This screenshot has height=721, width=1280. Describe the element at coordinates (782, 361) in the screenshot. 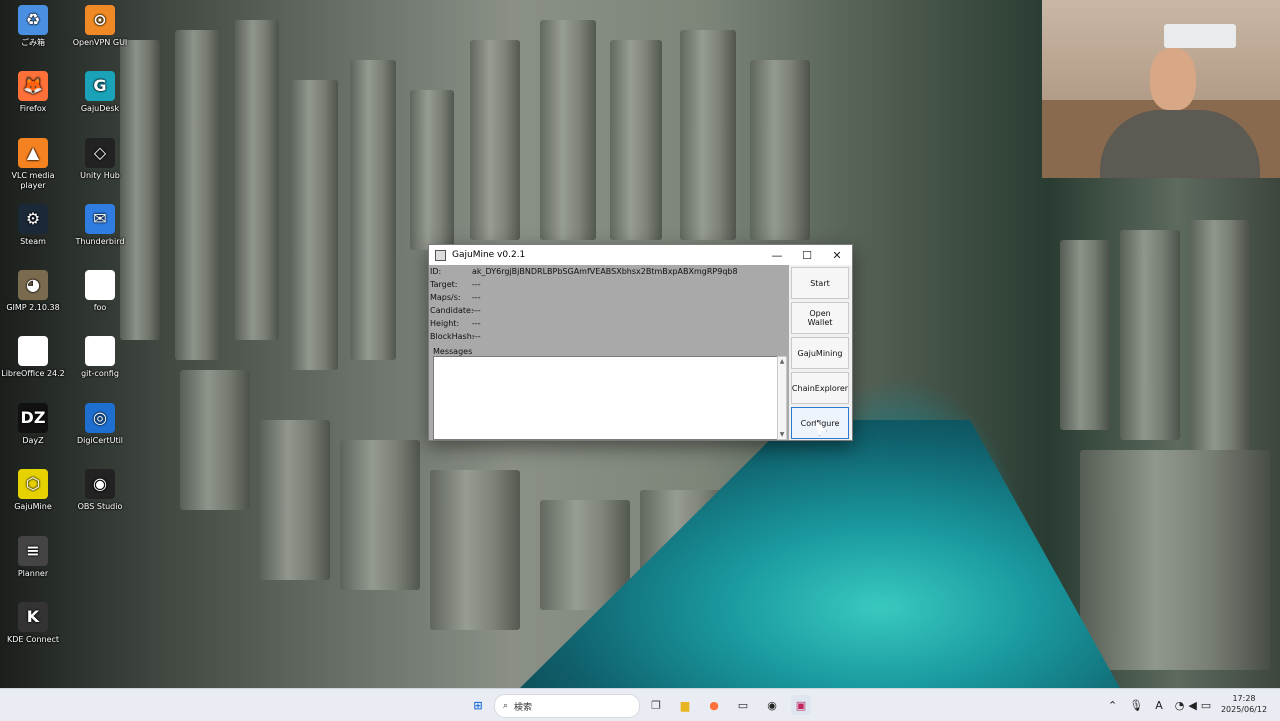

I see `scroll-up-icon: ▲` at that location.